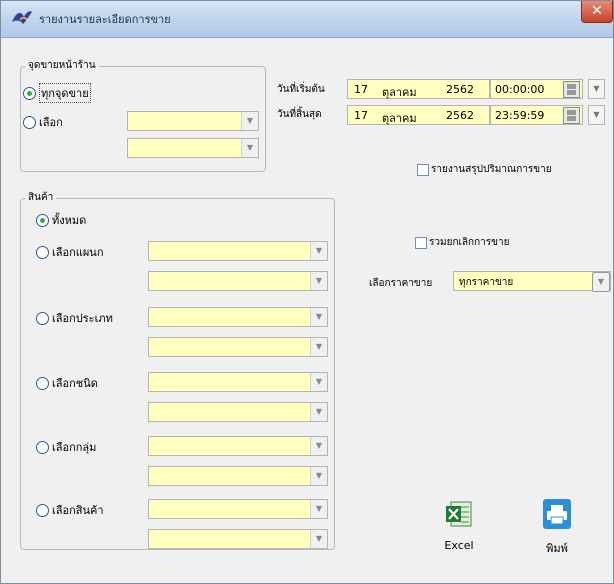 This screenshot has height=584, width=614. I want to click on radio-select-store-label: เลือก, so click(51, 122).